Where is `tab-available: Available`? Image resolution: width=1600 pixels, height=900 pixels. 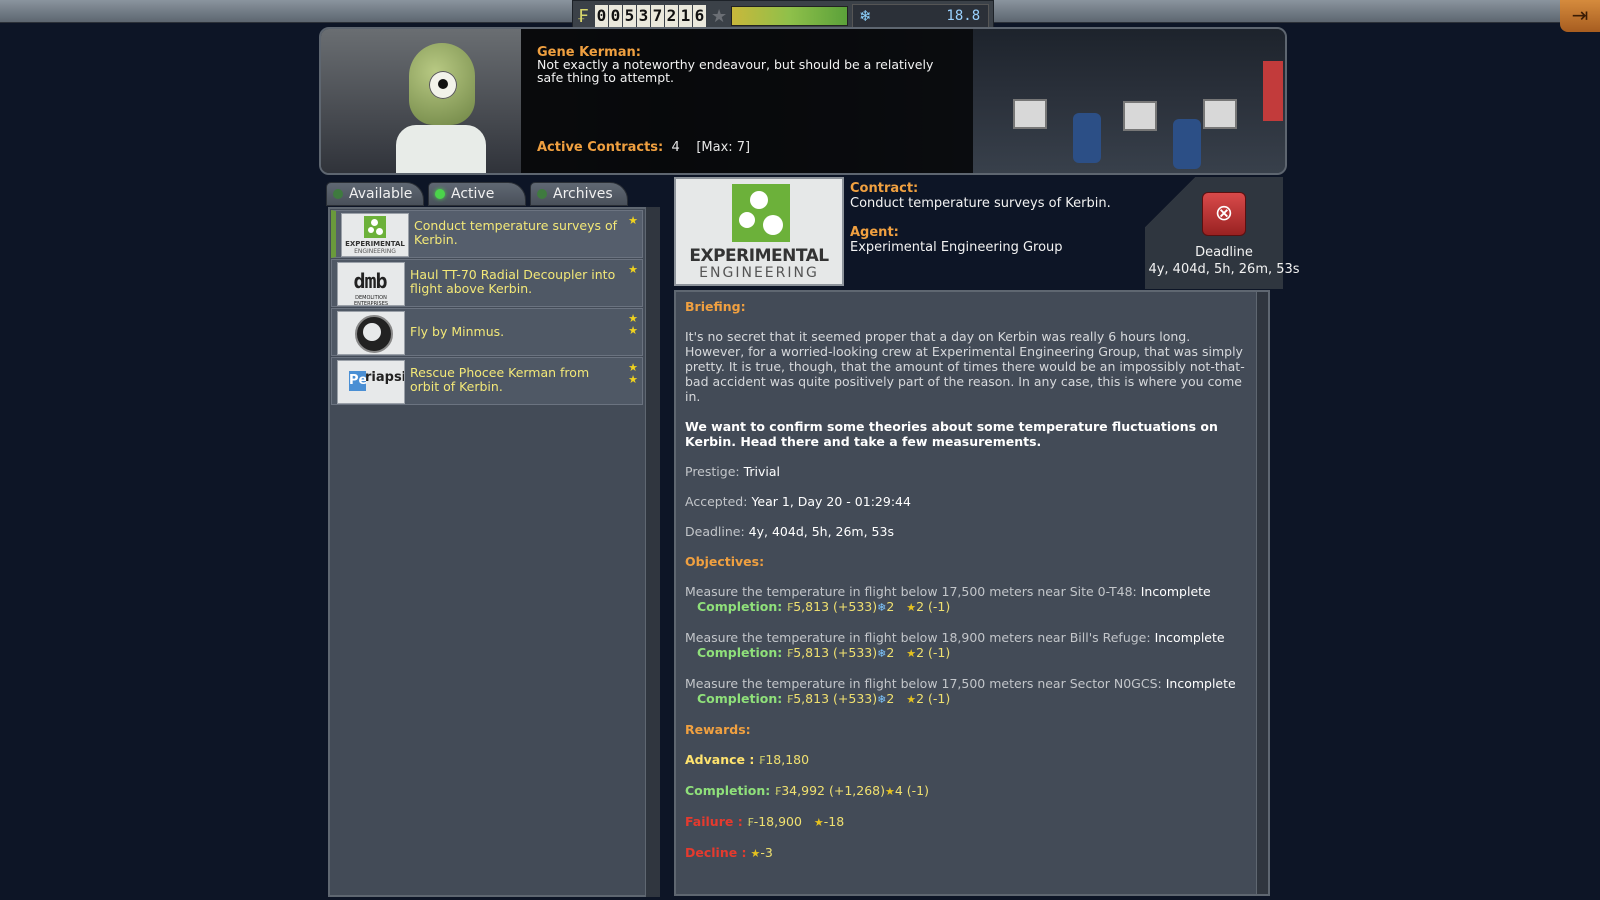
tab-available: Available is located at coordinates (375, 194).